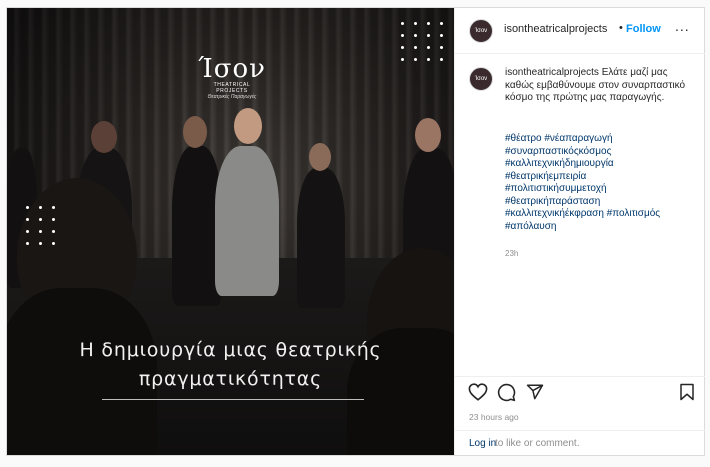  I want to click on header-username: isontheatricalprojects, so click(555, 29).